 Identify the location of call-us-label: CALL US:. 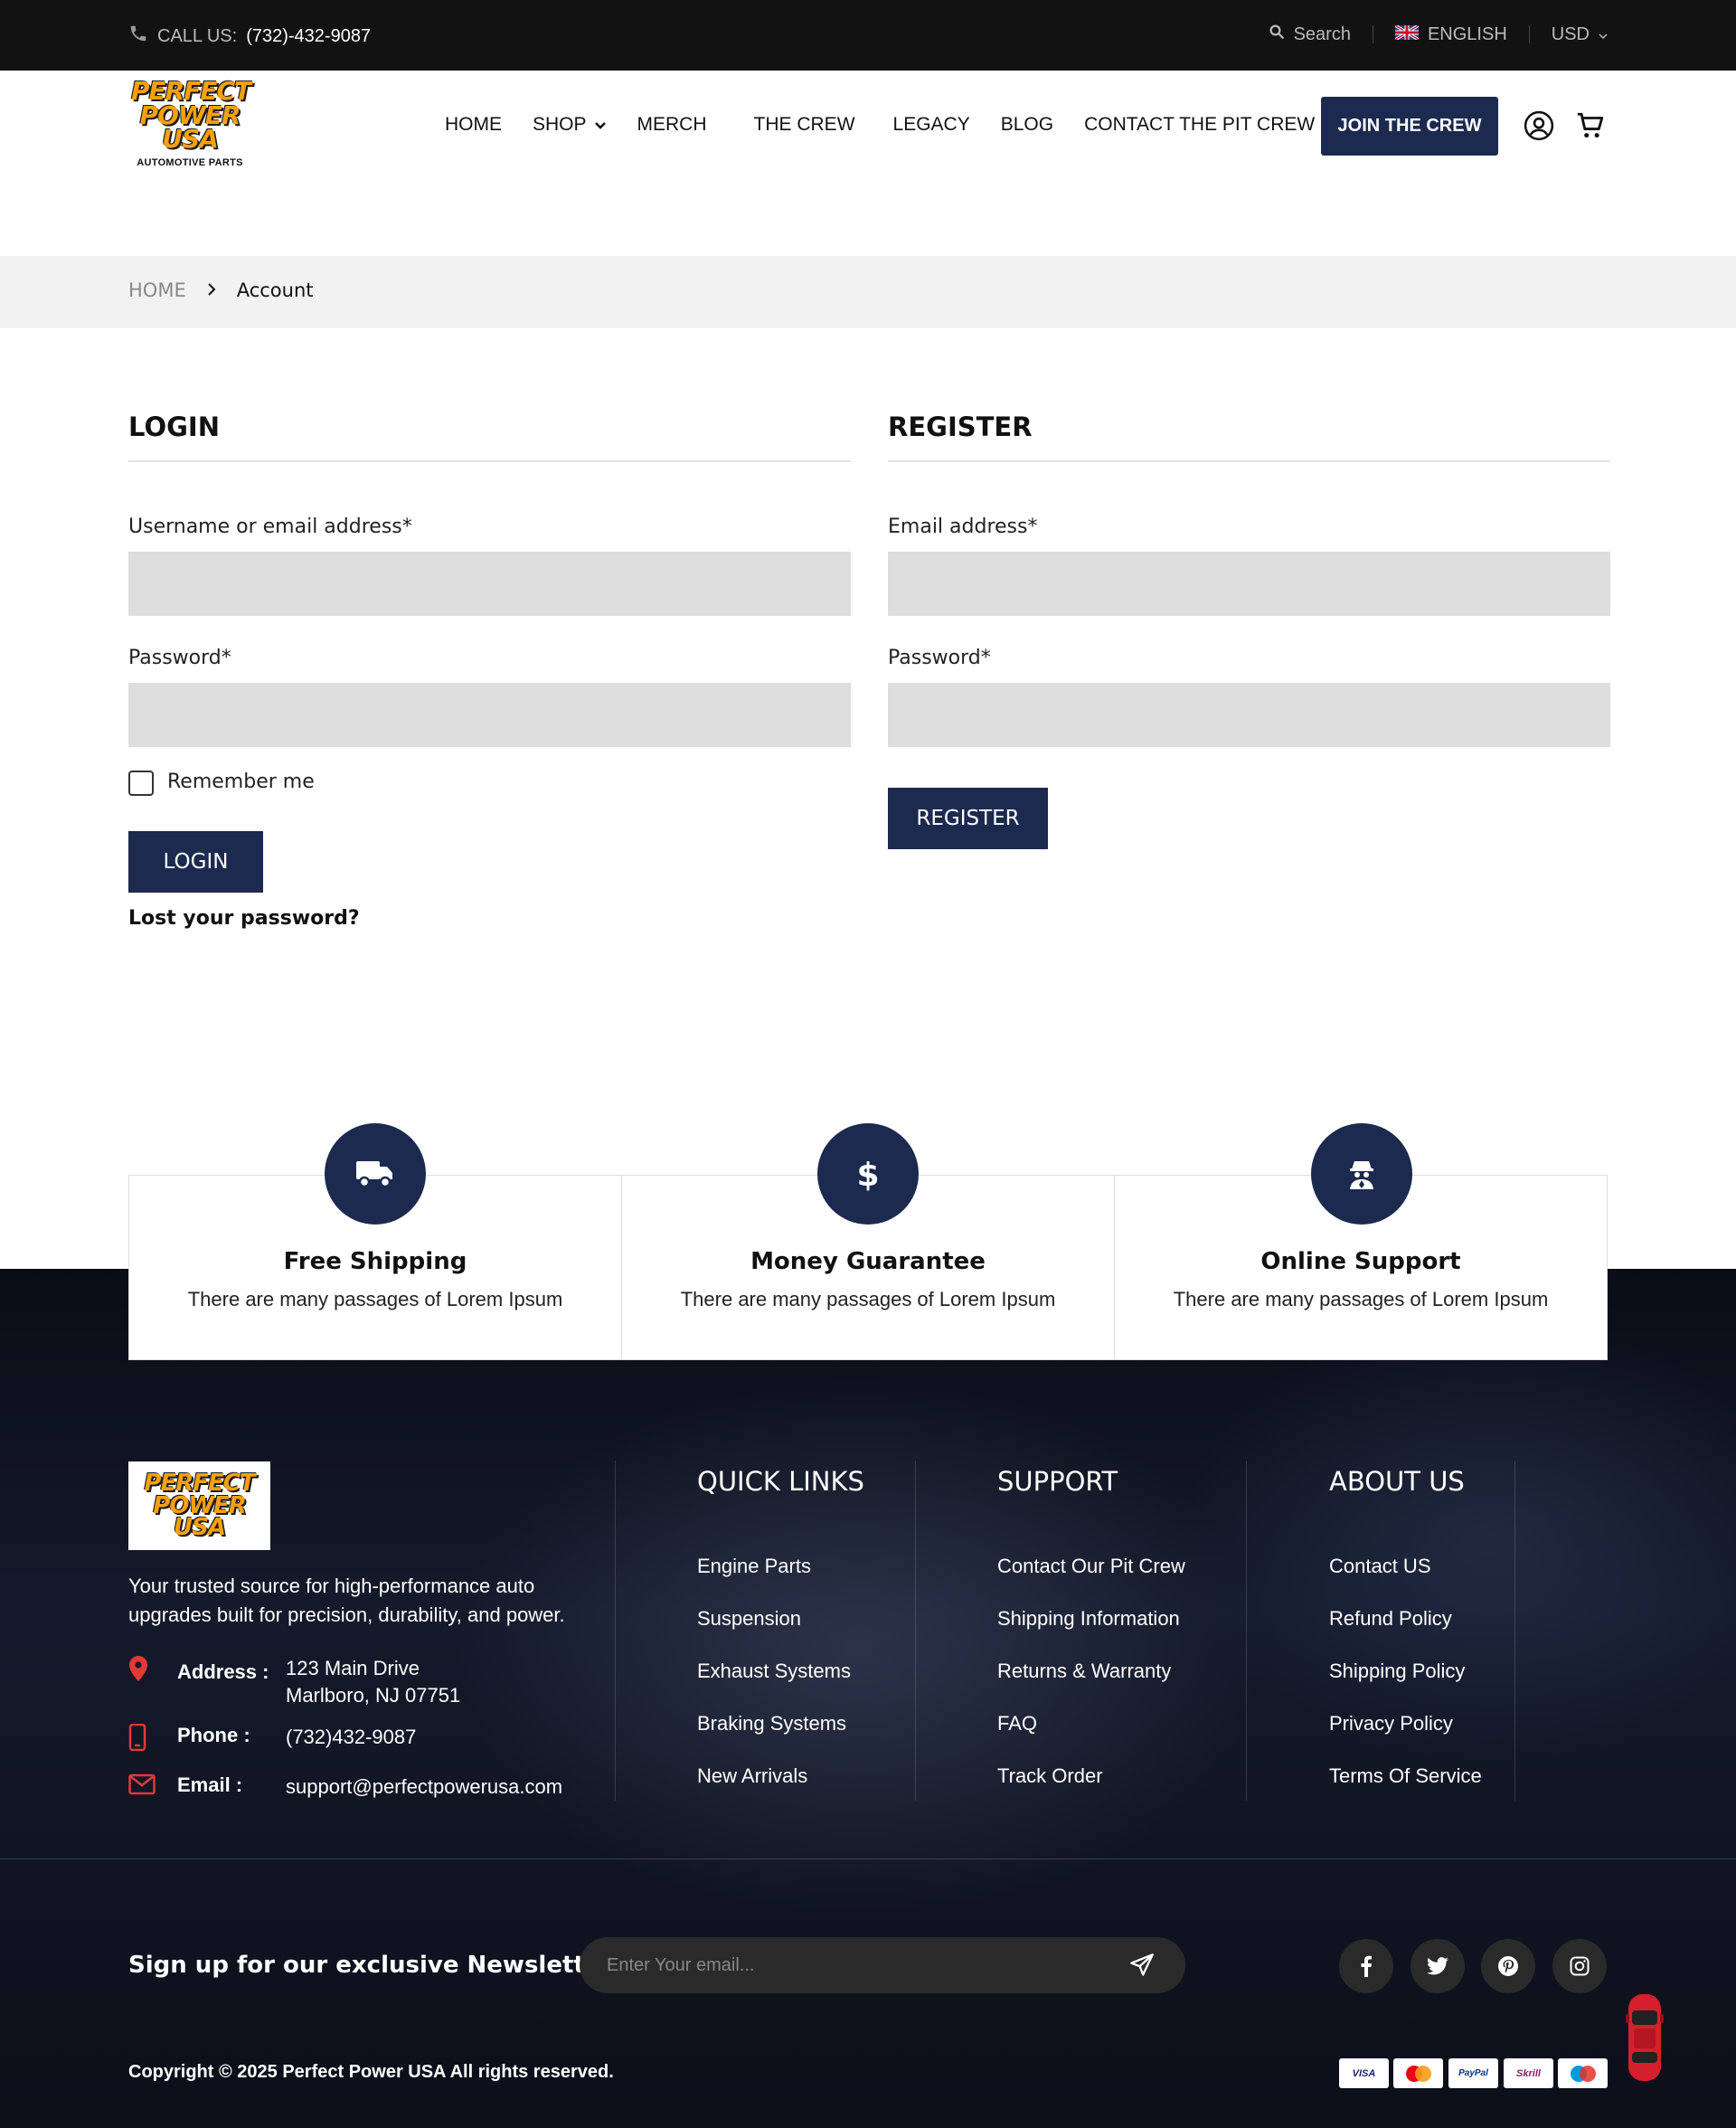
(198, 35).